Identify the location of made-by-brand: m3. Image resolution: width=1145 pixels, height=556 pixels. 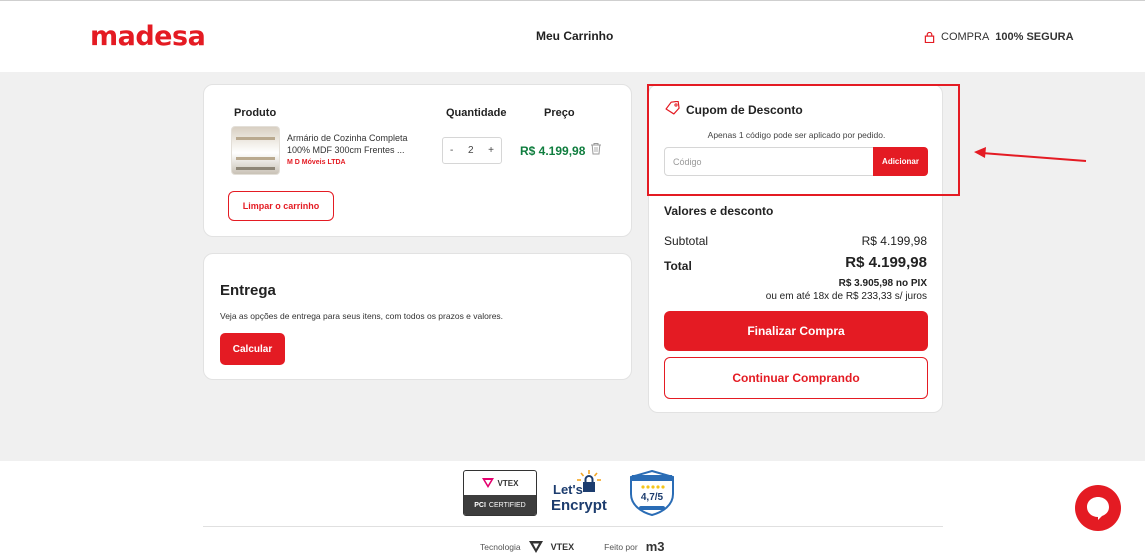
(655, 546).